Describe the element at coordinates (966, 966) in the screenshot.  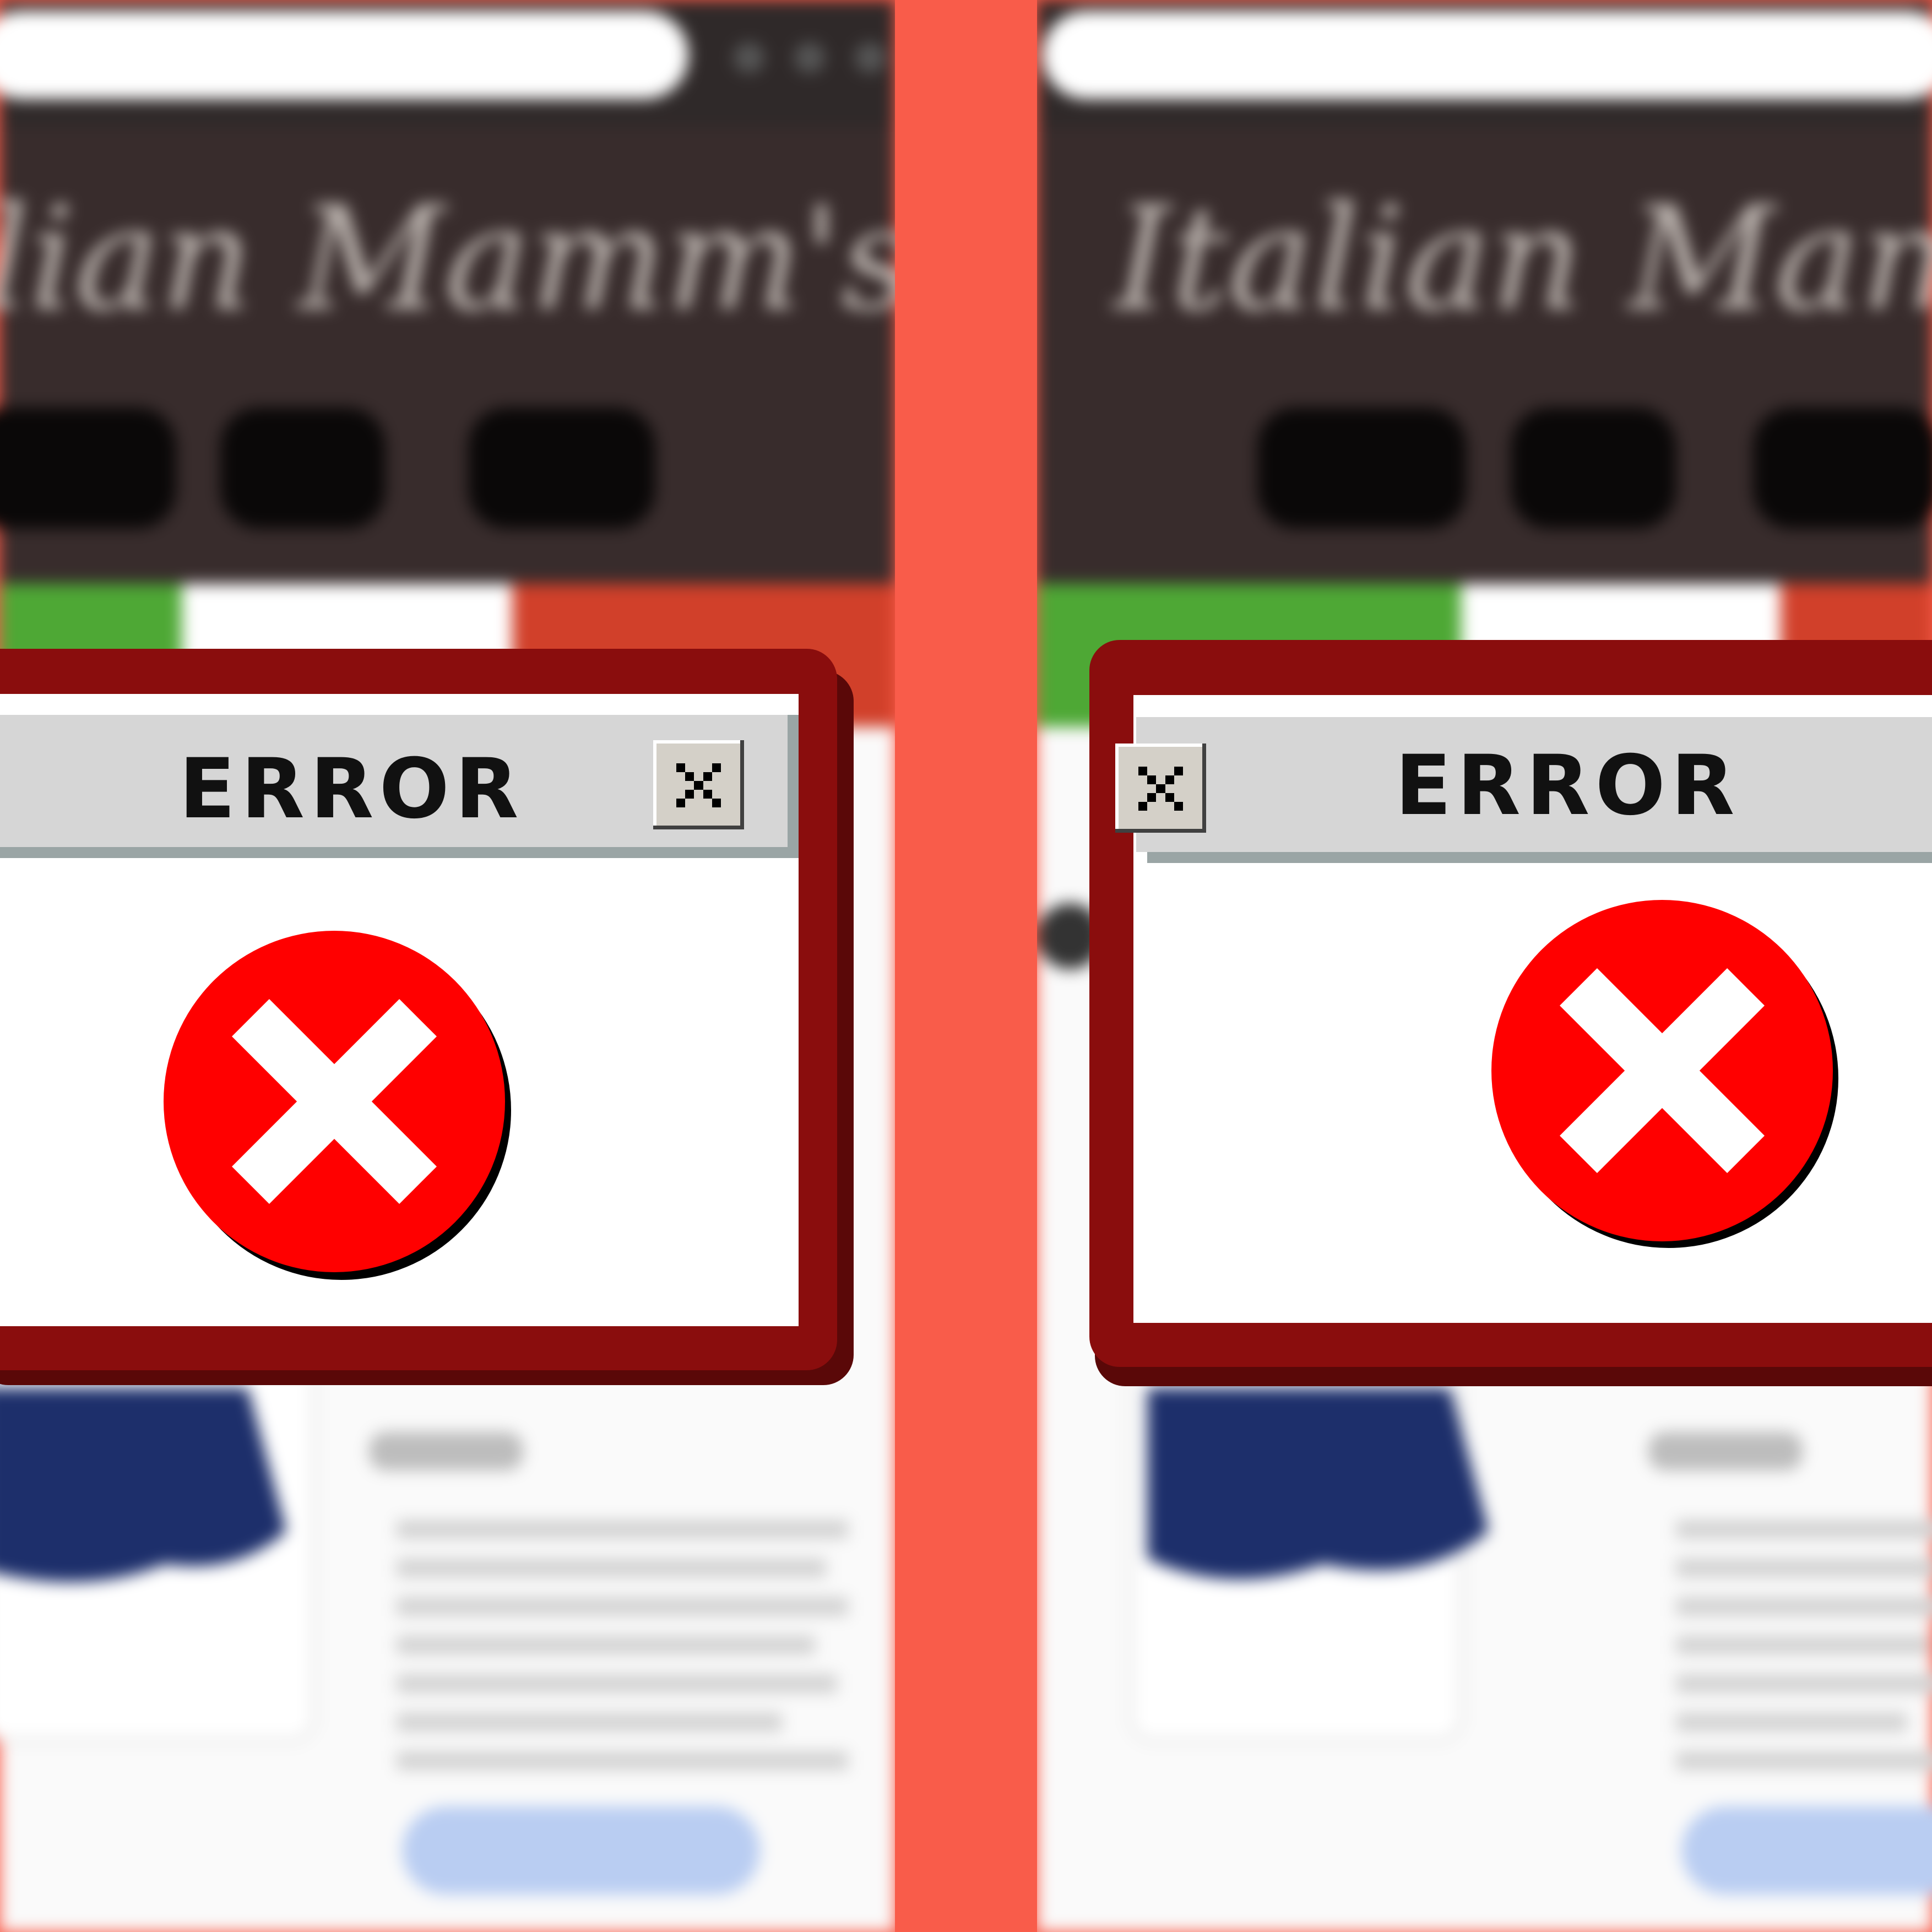
I see `center-divider` at that location.